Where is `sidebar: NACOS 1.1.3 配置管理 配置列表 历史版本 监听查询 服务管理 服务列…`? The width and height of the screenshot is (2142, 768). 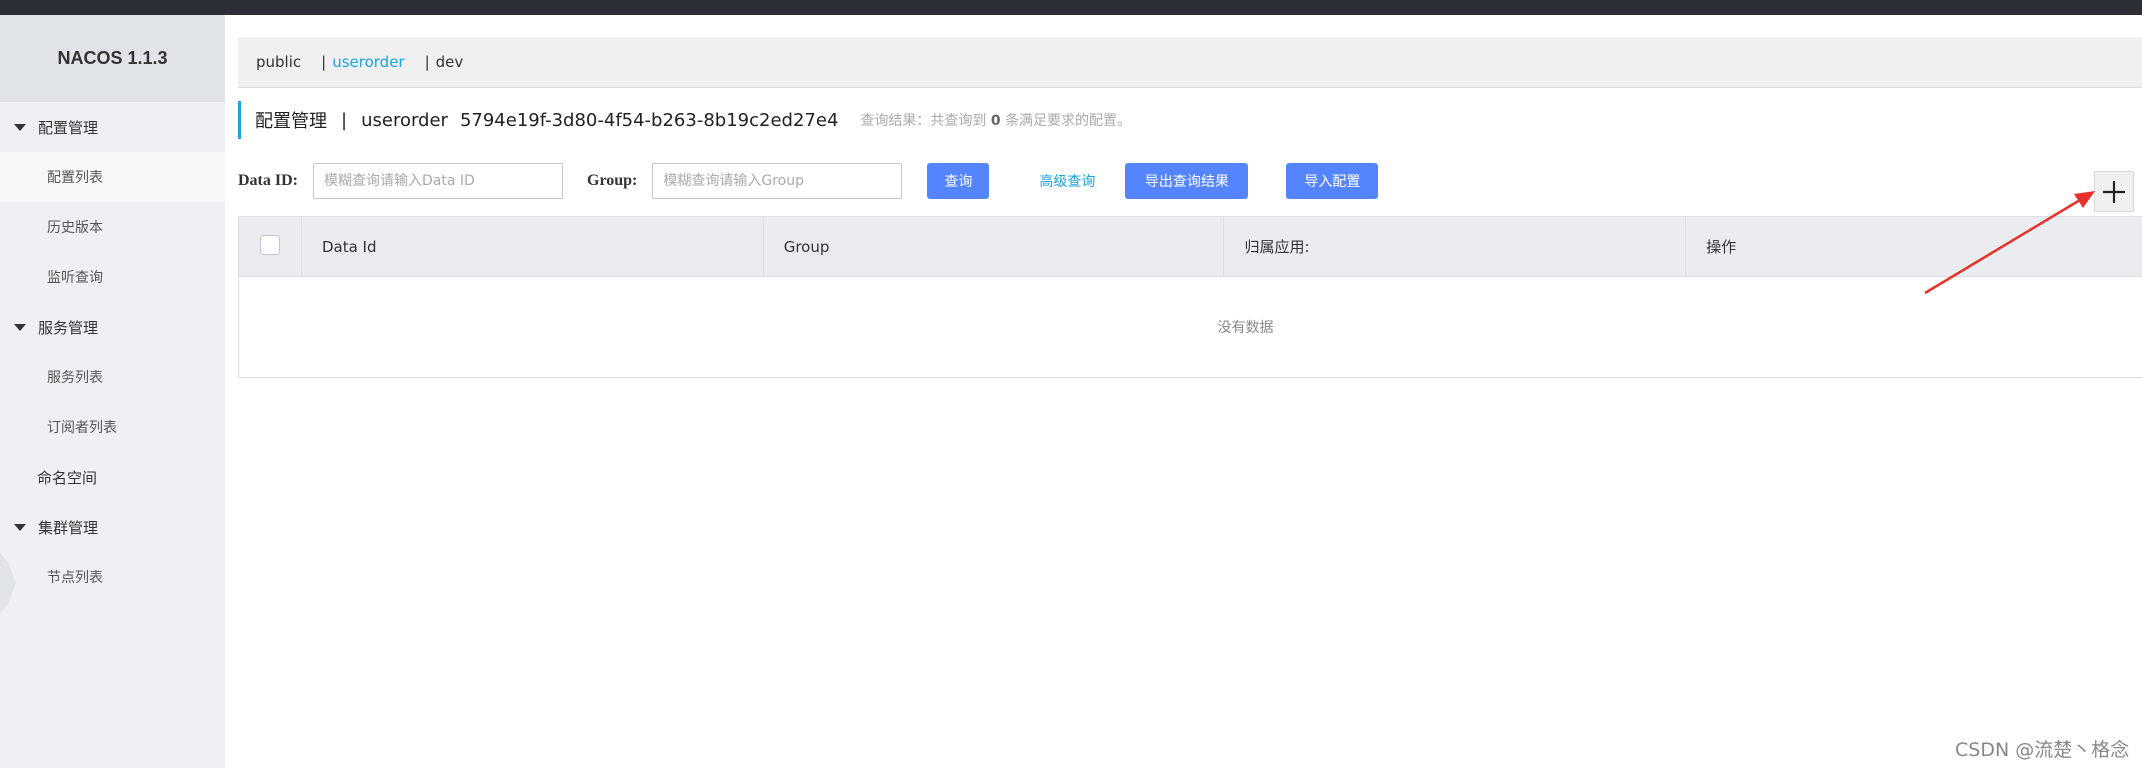
sidebar: NACOS 1.1.3 配置管理 配置列表 历史版本 监听查询 服务管理 服务列… is located at coordinates (112, 391).